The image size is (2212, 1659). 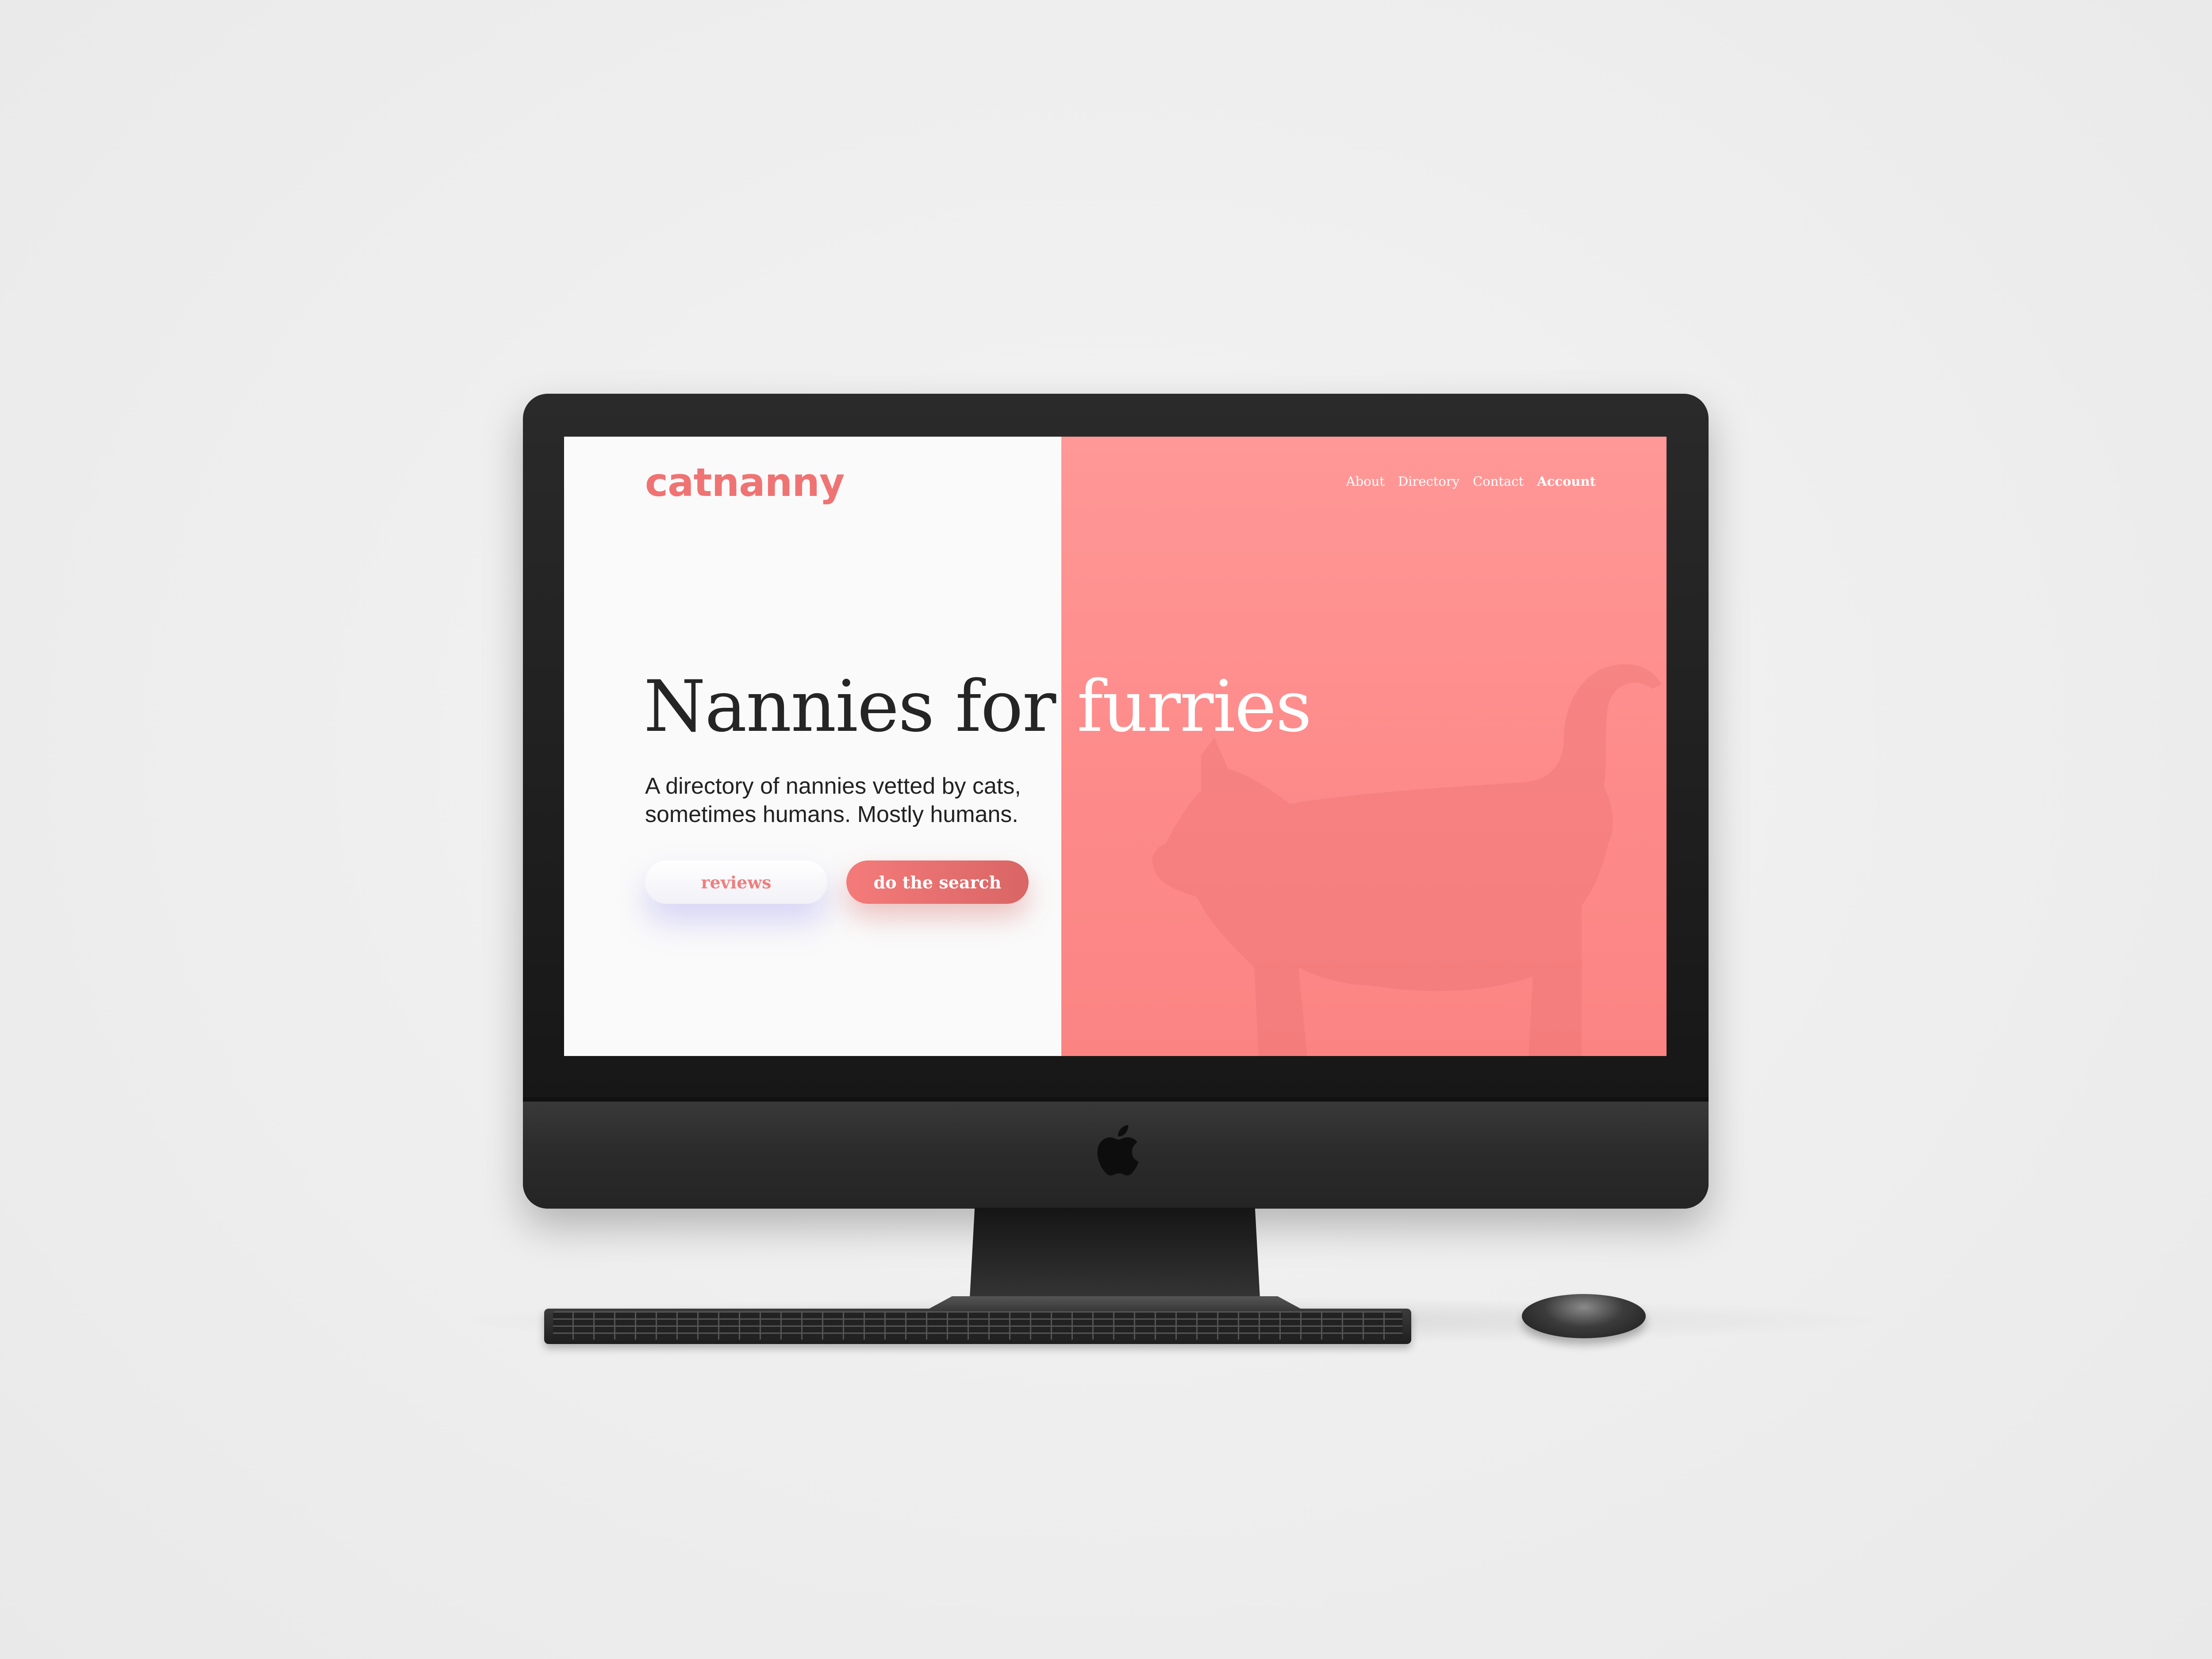 What do you see at coordinates (1118, 1150) in the screenshot?
I see `apple-logo-icon` at bounding box center [1118, 1150].